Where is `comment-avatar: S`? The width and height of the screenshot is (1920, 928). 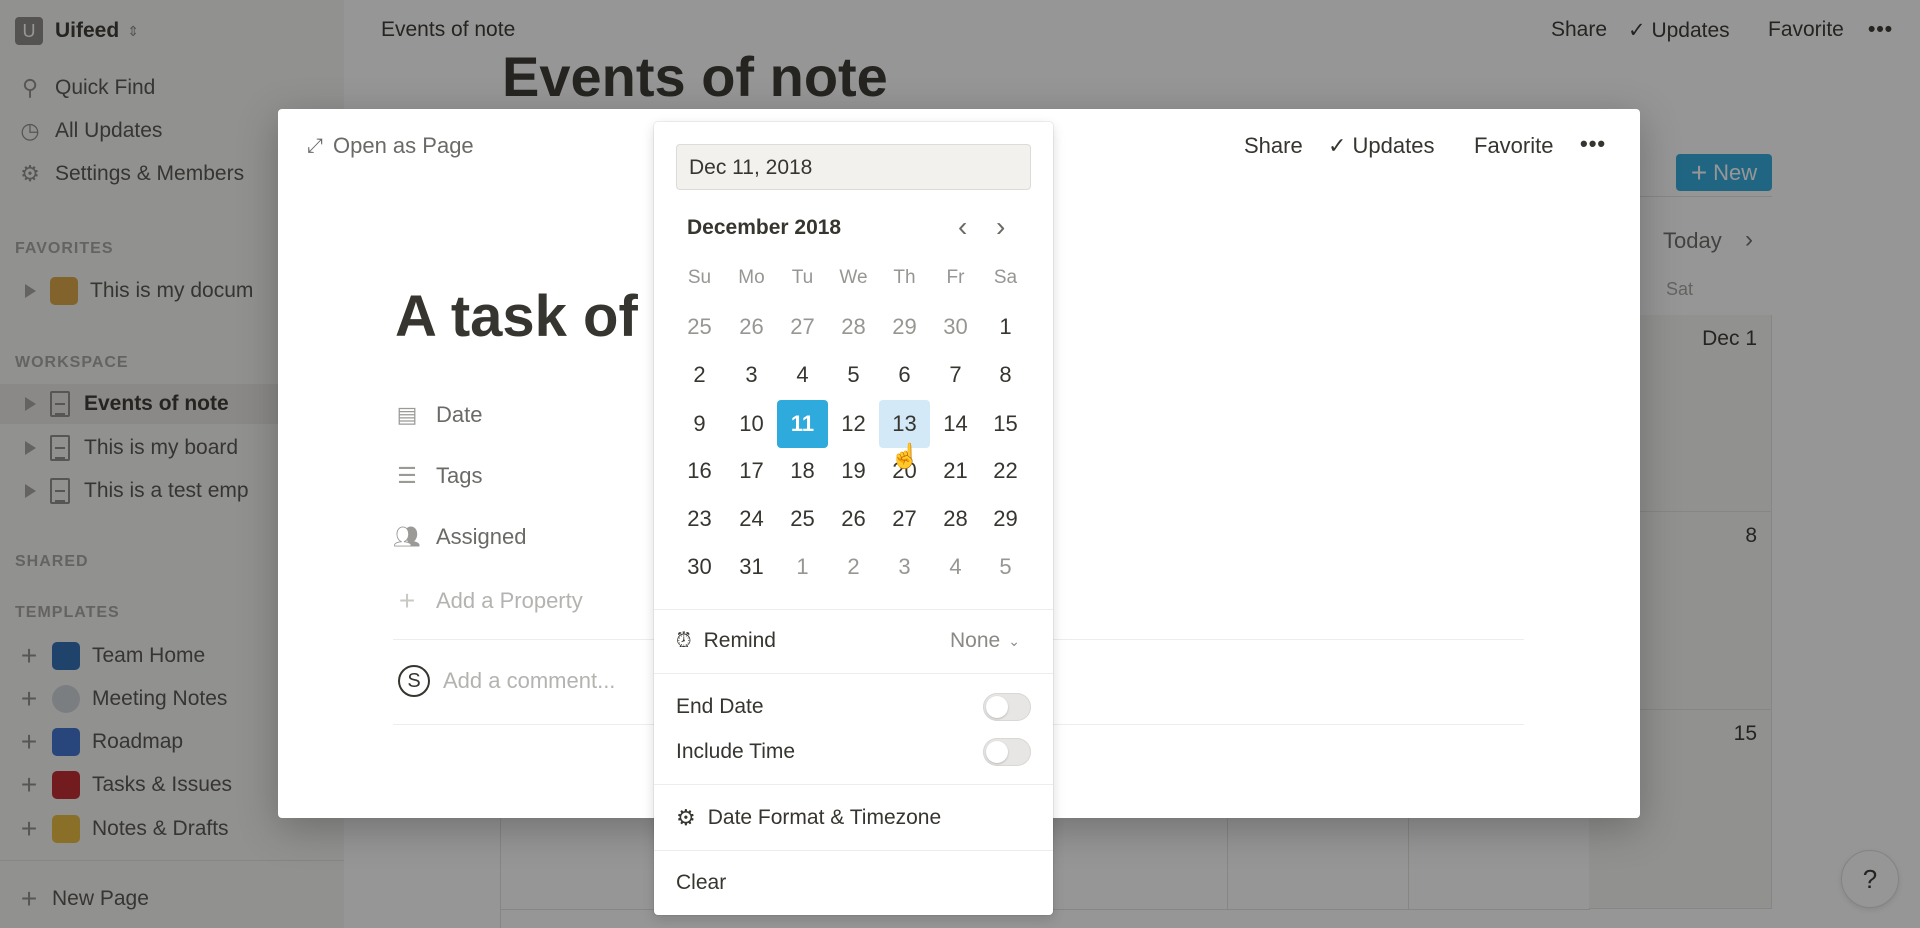 comment-avatar: S is located at coordinates (414, 681).